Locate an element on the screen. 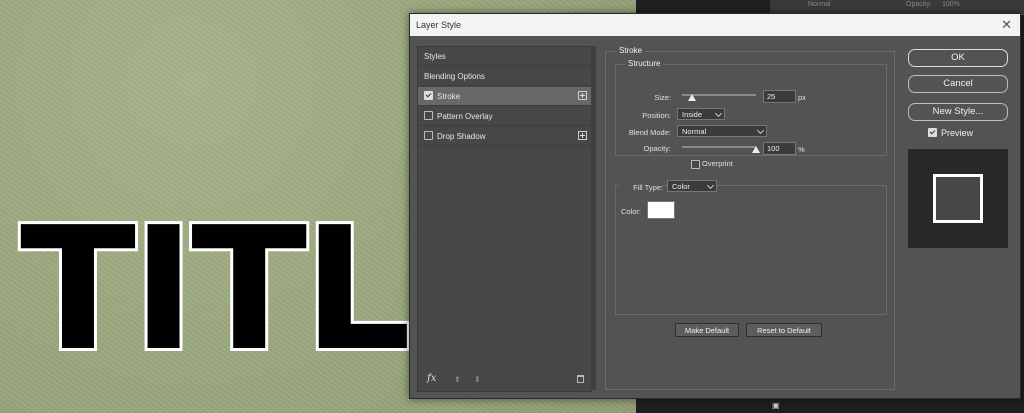 The image size is (1024, 413). opacity-unit: % is located at coordinates (801, 149).